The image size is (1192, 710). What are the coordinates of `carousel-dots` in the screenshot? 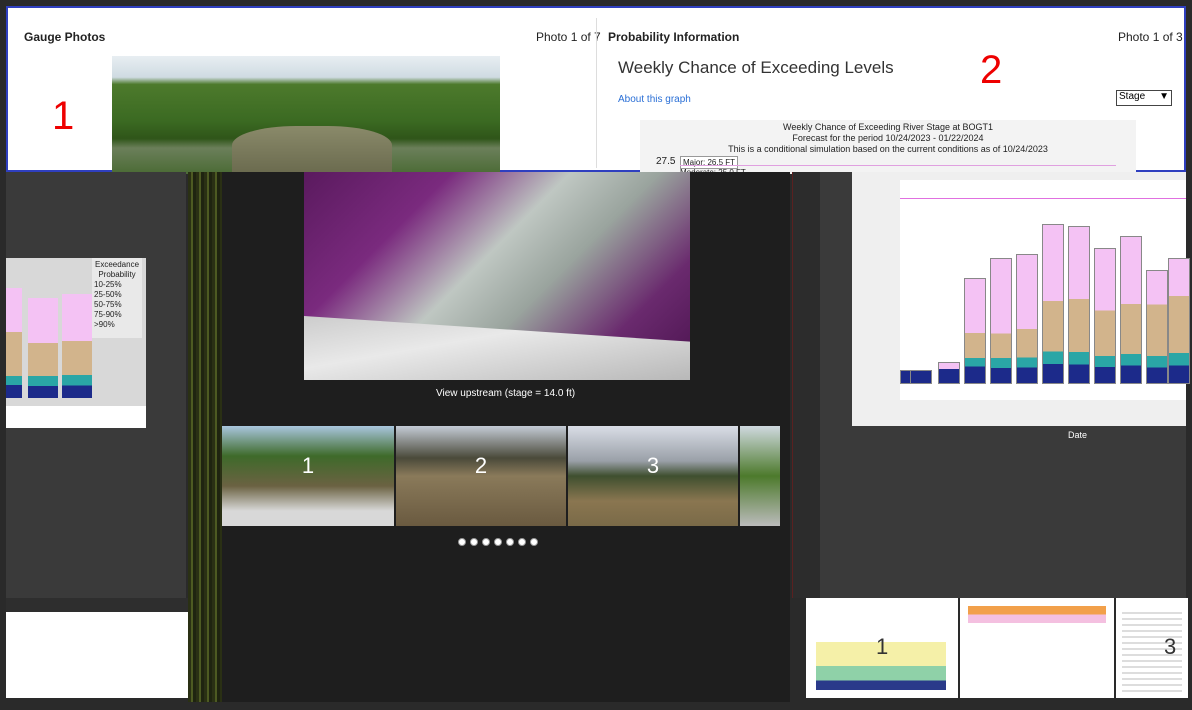 It's located at (498, 542).